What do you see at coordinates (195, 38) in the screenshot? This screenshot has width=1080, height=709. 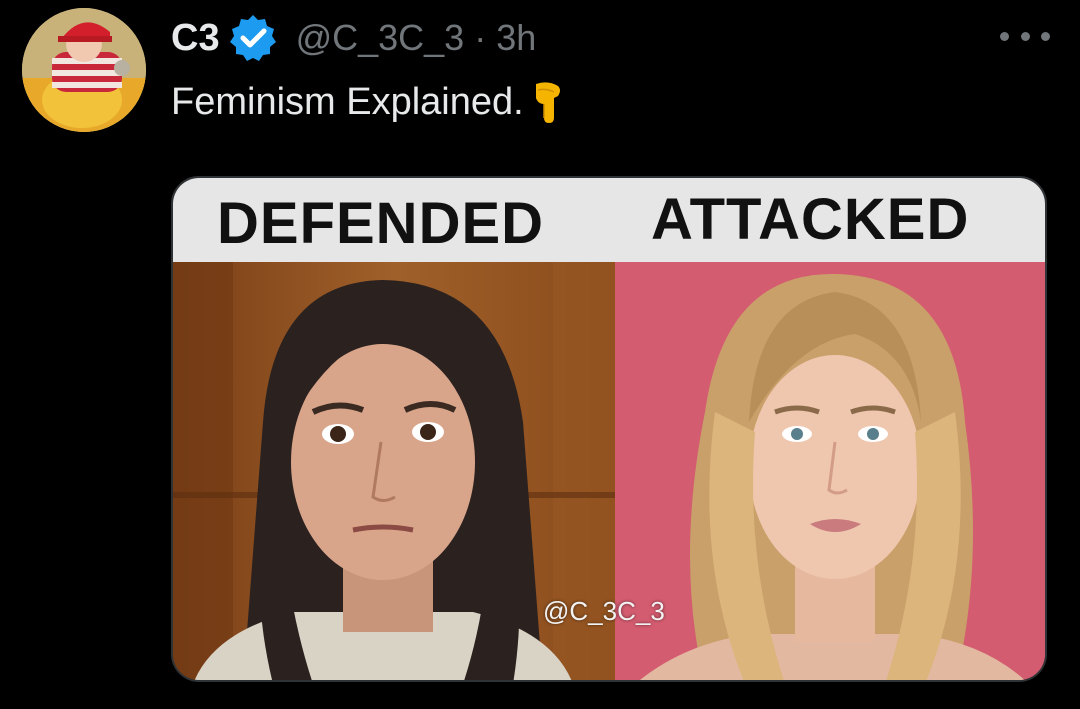 I see `display-name: C3` at bounding box center [195, 38].